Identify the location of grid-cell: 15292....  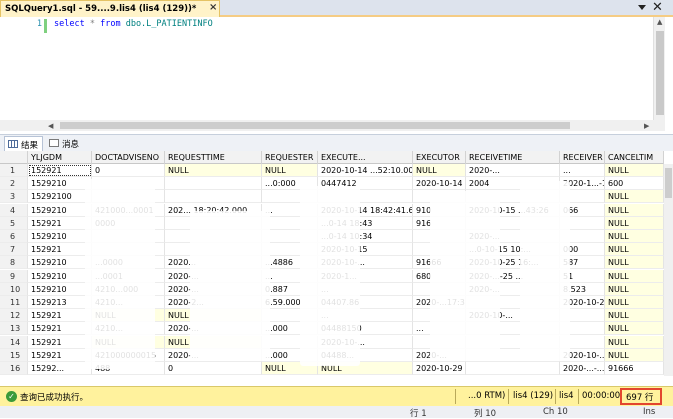
(60, 368).